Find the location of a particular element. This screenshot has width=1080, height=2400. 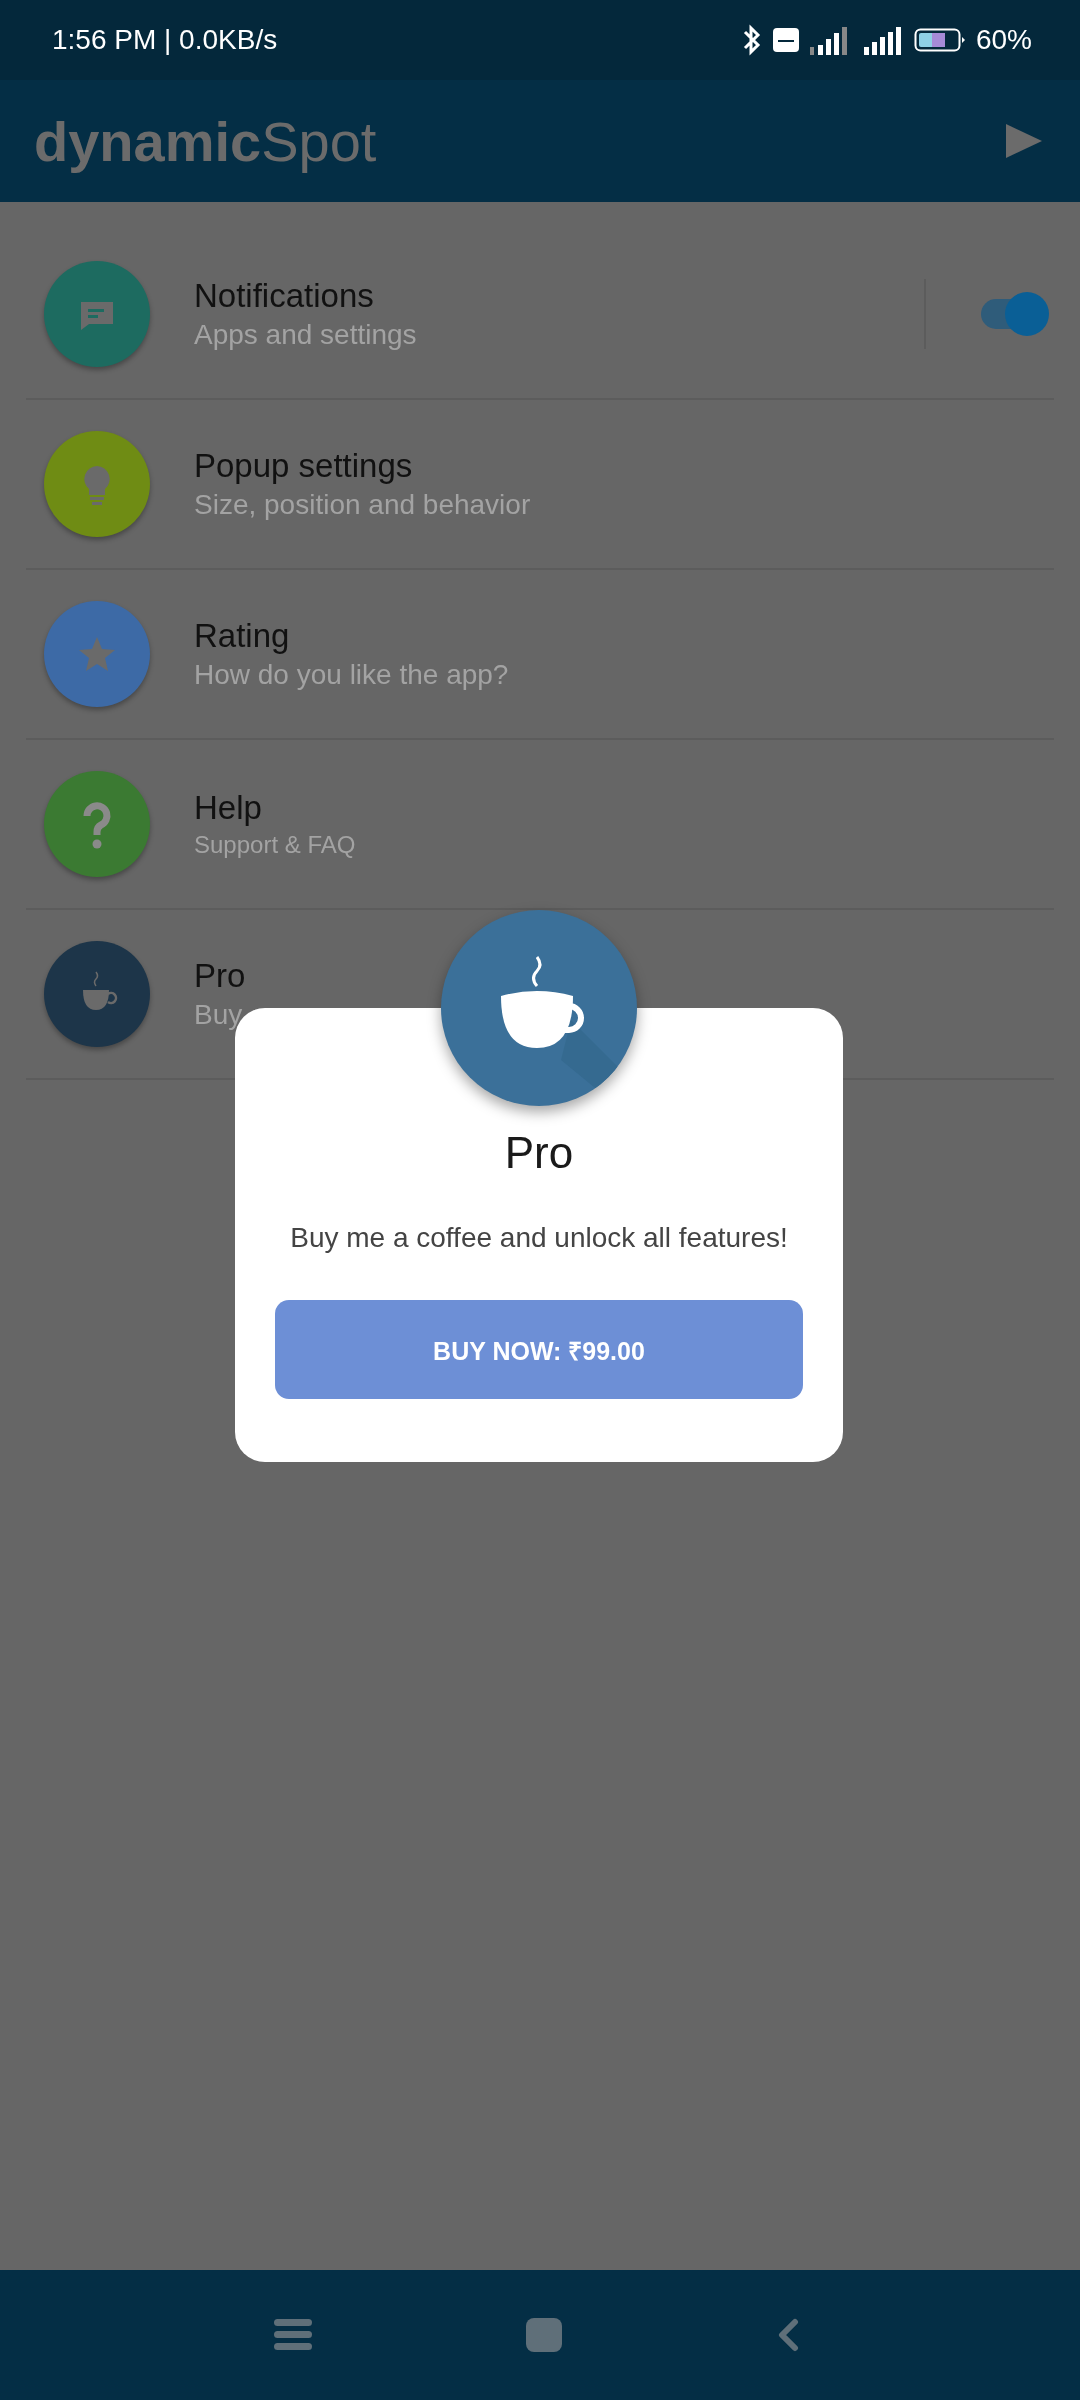

battery-percentage: 60% is located at coordinates (1003, 40).